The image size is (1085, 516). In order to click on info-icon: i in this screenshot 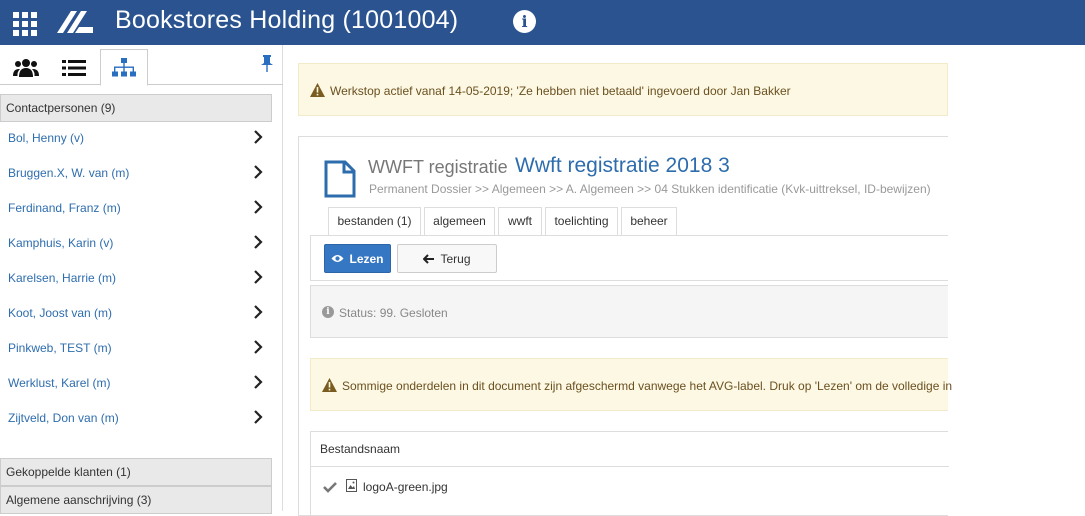, I will do `click(524, 21)`.